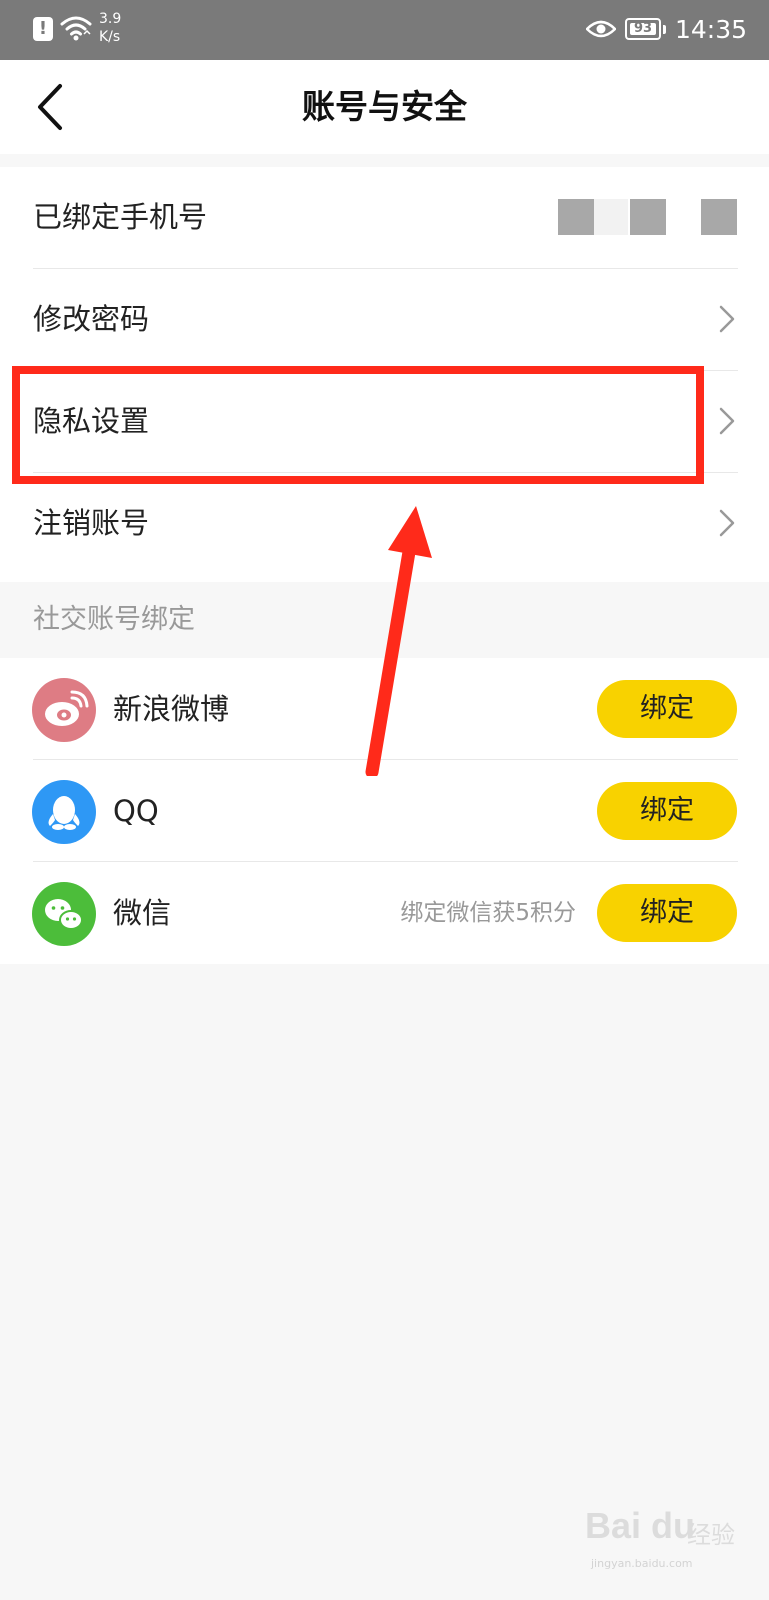 The height and width of the screenshot is (1600, 769). I want to click on watermark-logo: Bai du, so click(640, 1525).